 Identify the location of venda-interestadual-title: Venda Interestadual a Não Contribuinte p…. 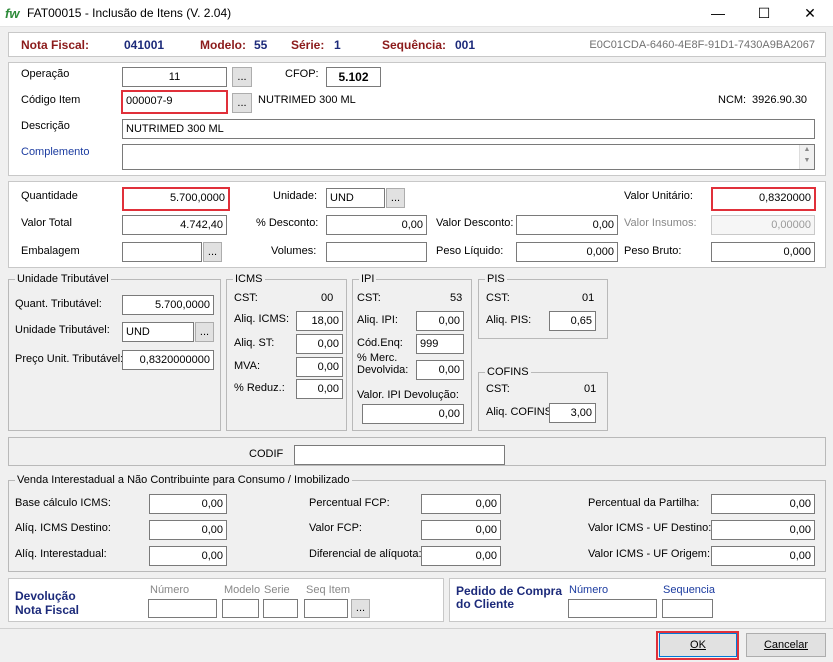
(183, 480).